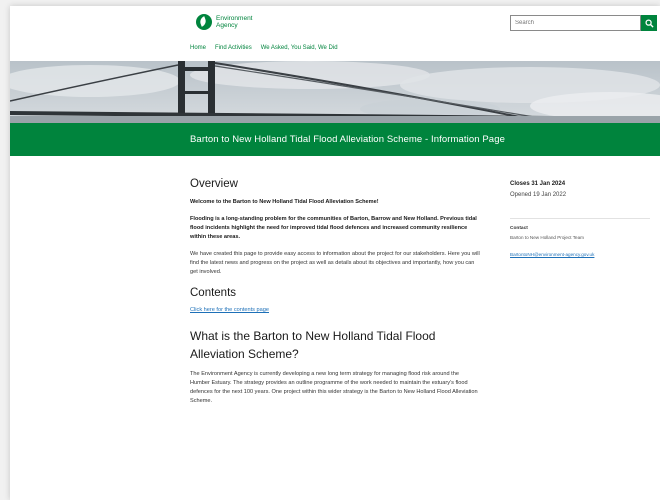 This screenshot has width=660, height=500. I want to click on search-icon, so click(649, 23).